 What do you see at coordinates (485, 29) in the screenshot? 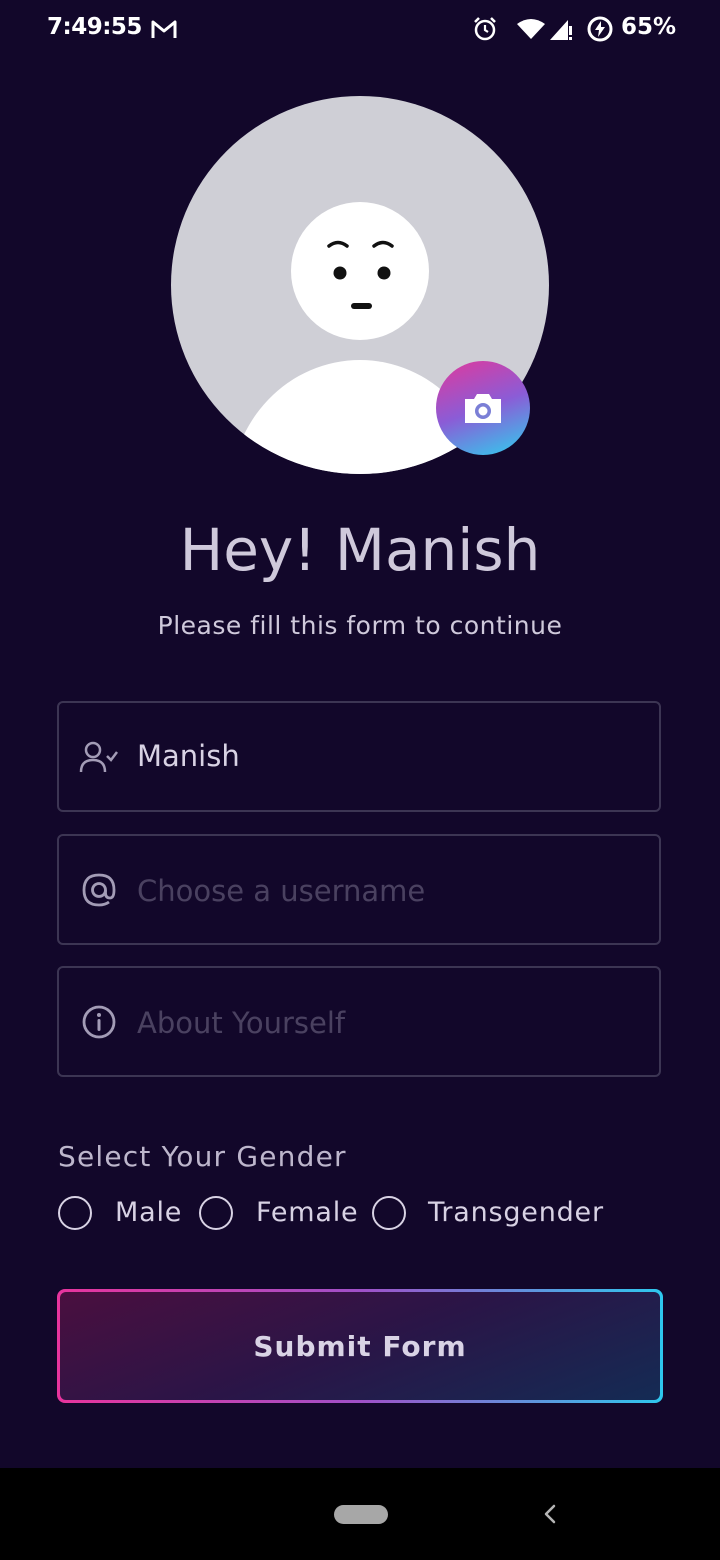
I see `alarm-icon` at bounding box center [485, 29].